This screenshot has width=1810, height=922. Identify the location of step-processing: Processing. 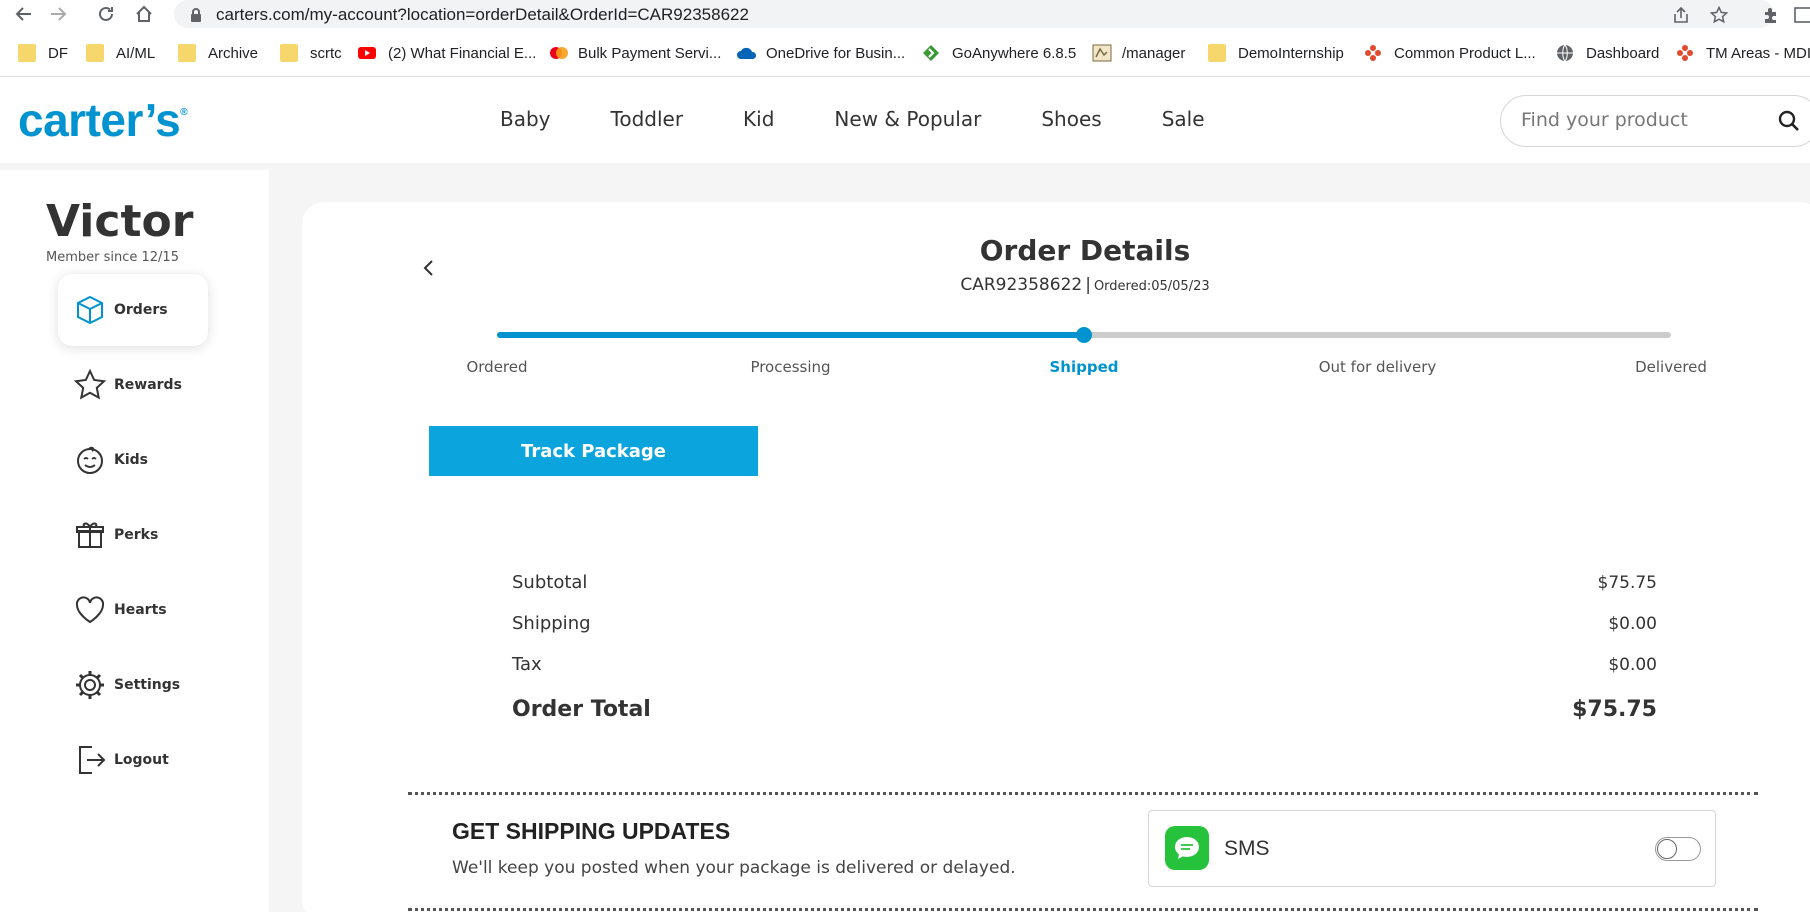
(790, 367).